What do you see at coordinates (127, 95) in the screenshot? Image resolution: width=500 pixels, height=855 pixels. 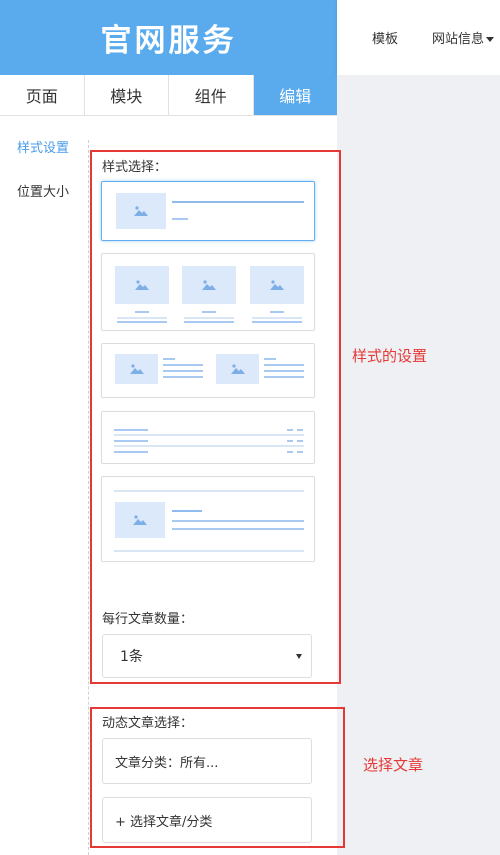 I see `tab-module: 模块` at bounding box center [127, 95].